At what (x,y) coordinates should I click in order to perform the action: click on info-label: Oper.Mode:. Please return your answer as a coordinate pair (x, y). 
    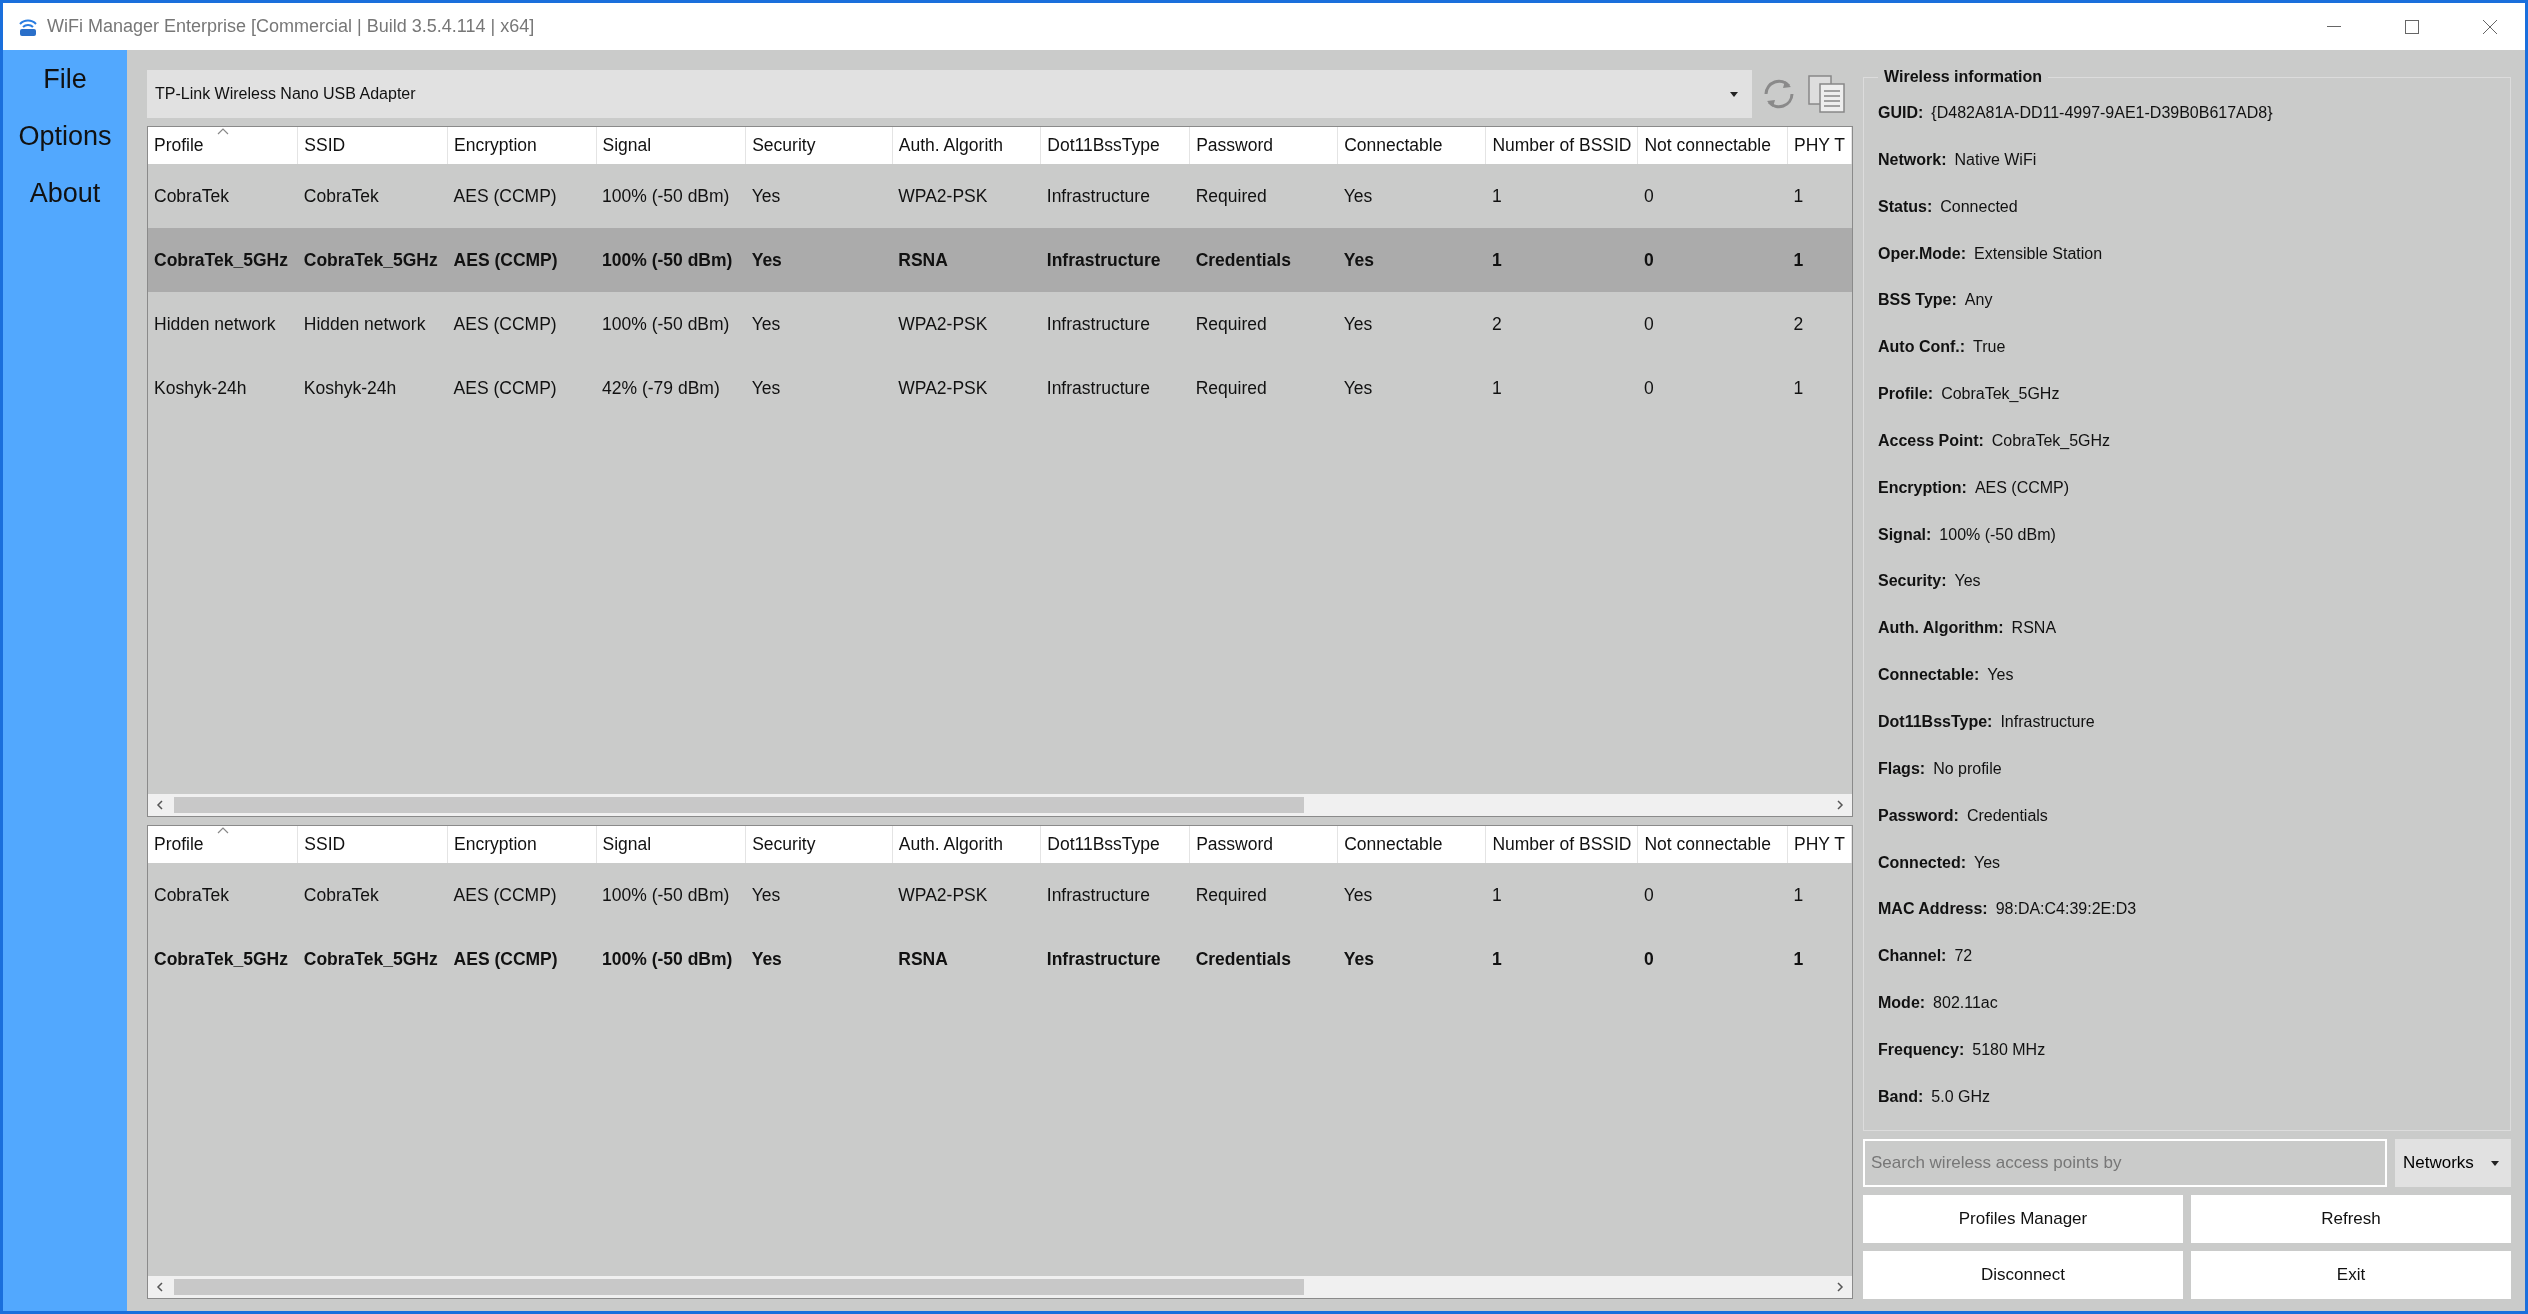
    Looking at the image, I should click on (1922, 253).